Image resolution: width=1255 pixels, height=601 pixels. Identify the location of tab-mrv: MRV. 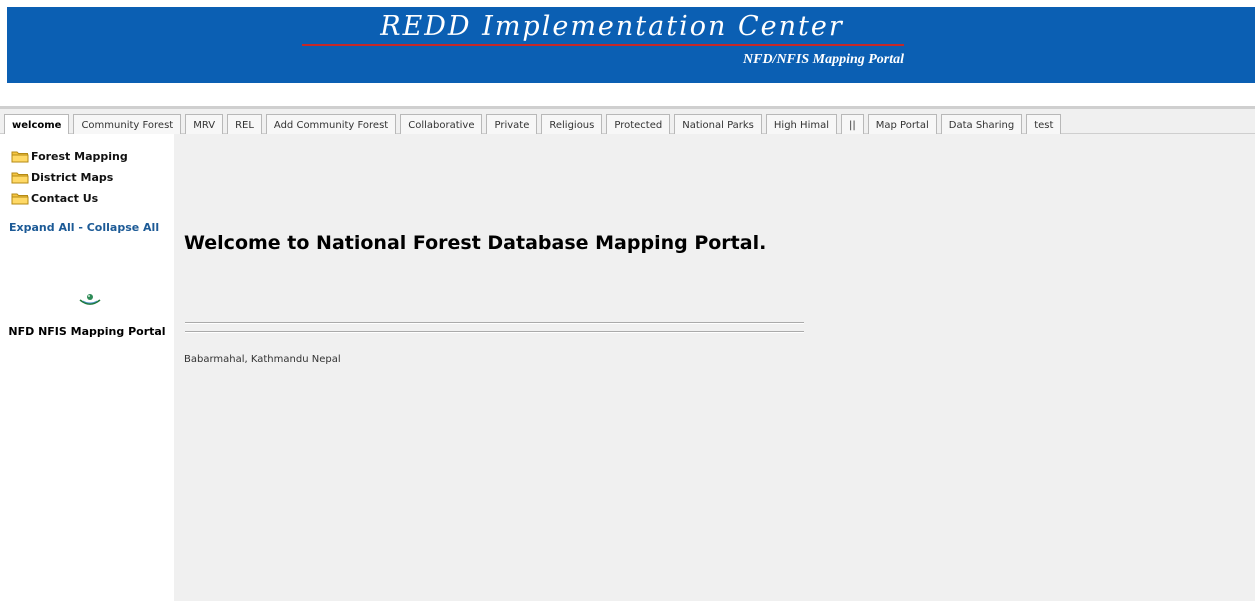
(204, 124).